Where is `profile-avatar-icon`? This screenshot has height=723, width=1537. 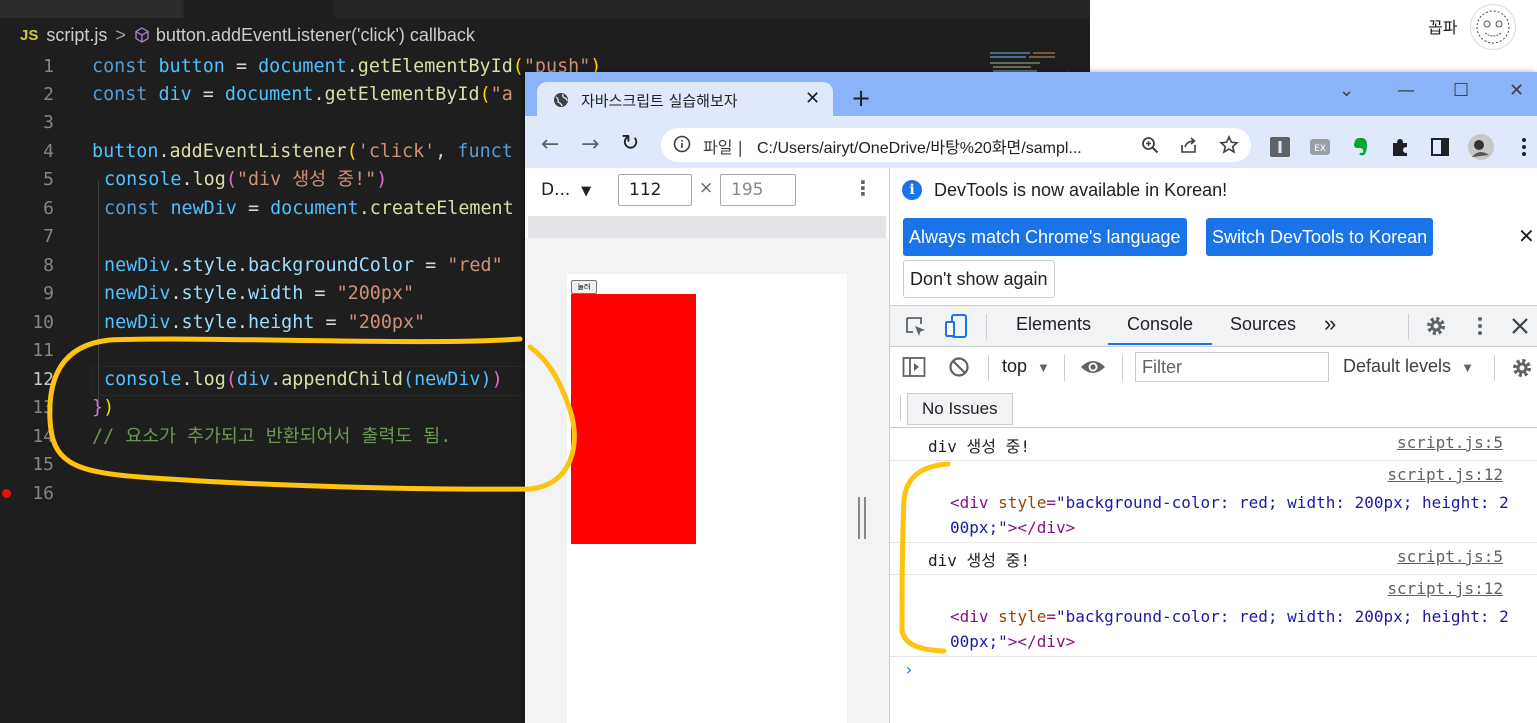
profile-avatar-icon is located at coordinates (1481, 147).